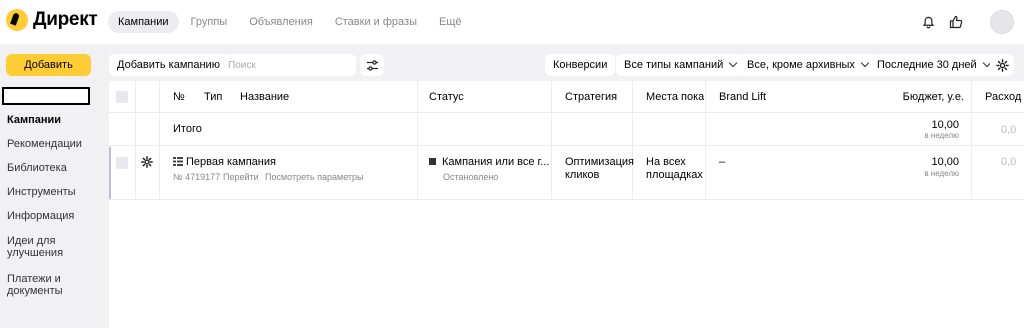  I want to click on campaign-types-dropdown: Все типы кампаний, so click(680, 65).